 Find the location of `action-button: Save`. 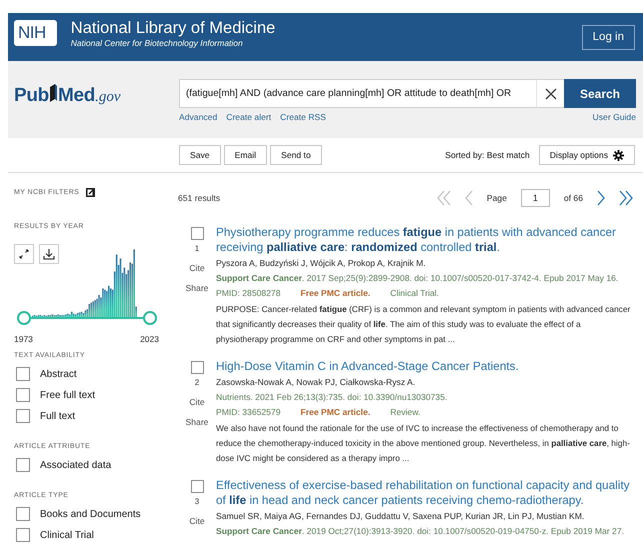

action-button: Save is located at coordinates (200, 155).